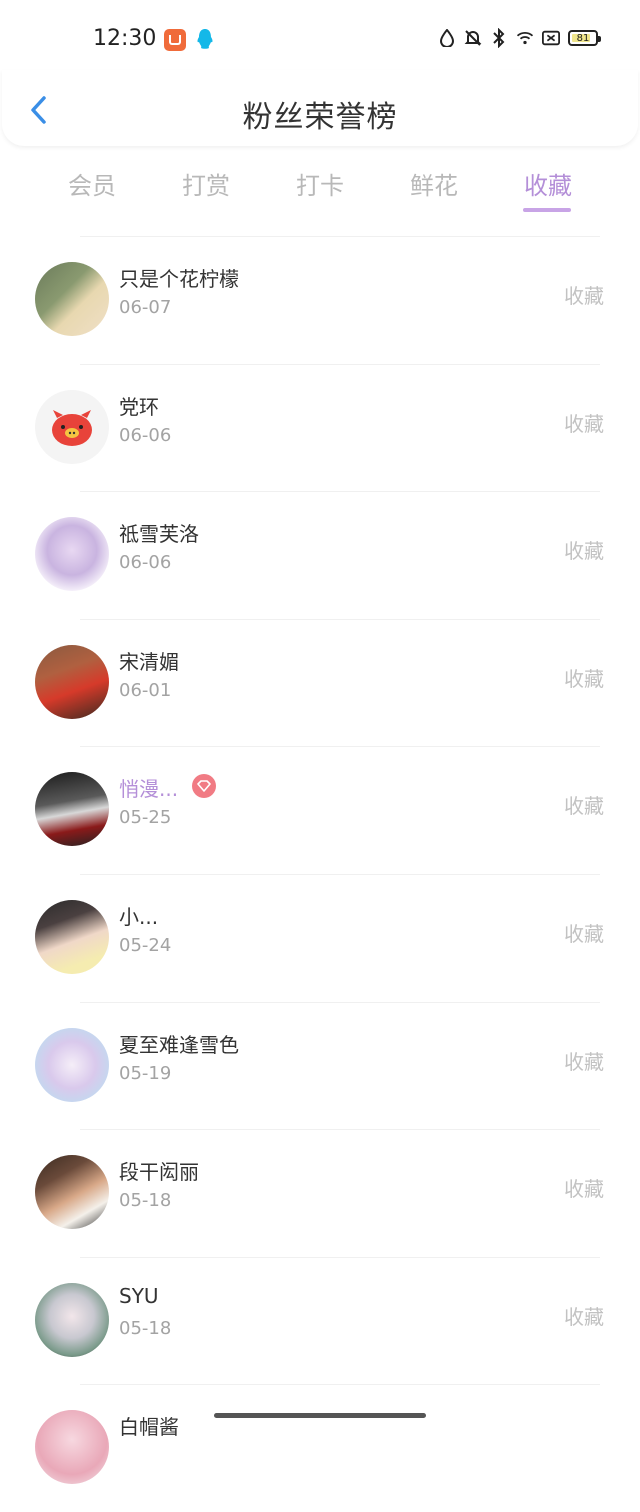 The image size is (640, 1512). What do you see at coordinates (205, 39) in the screenshot?
I see `qq-app-icon` at bounding box center [205, 39].